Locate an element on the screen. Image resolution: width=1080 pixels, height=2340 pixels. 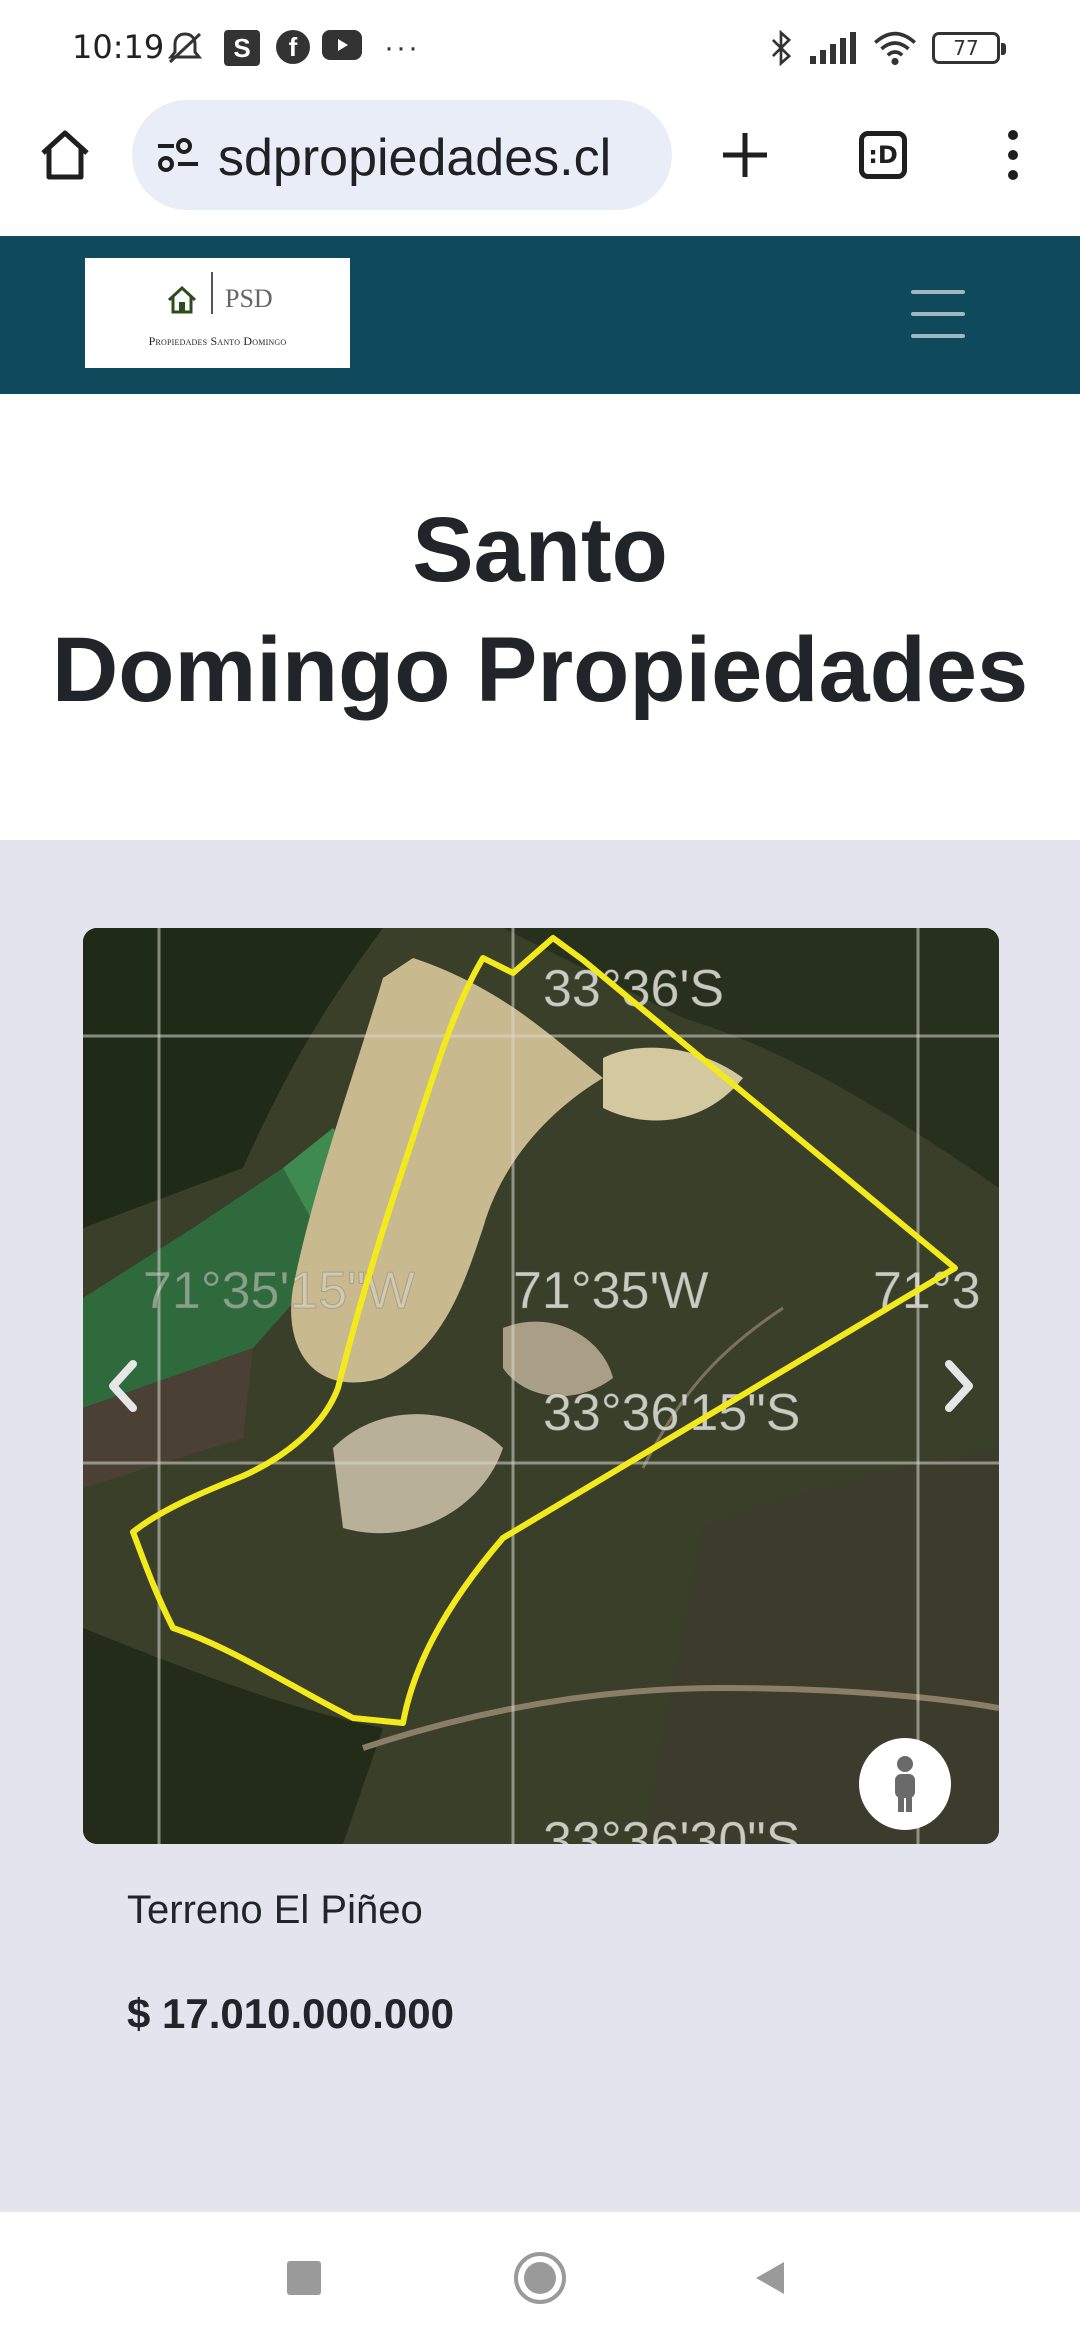
site-navbar: PSD Propiedades Santo Domingo is located at coordinates (540, 315).